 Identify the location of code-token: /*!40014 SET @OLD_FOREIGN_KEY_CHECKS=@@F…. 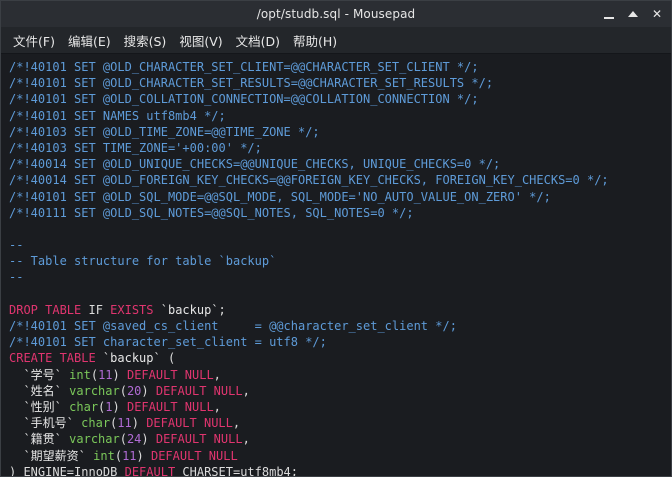
(309, 180).